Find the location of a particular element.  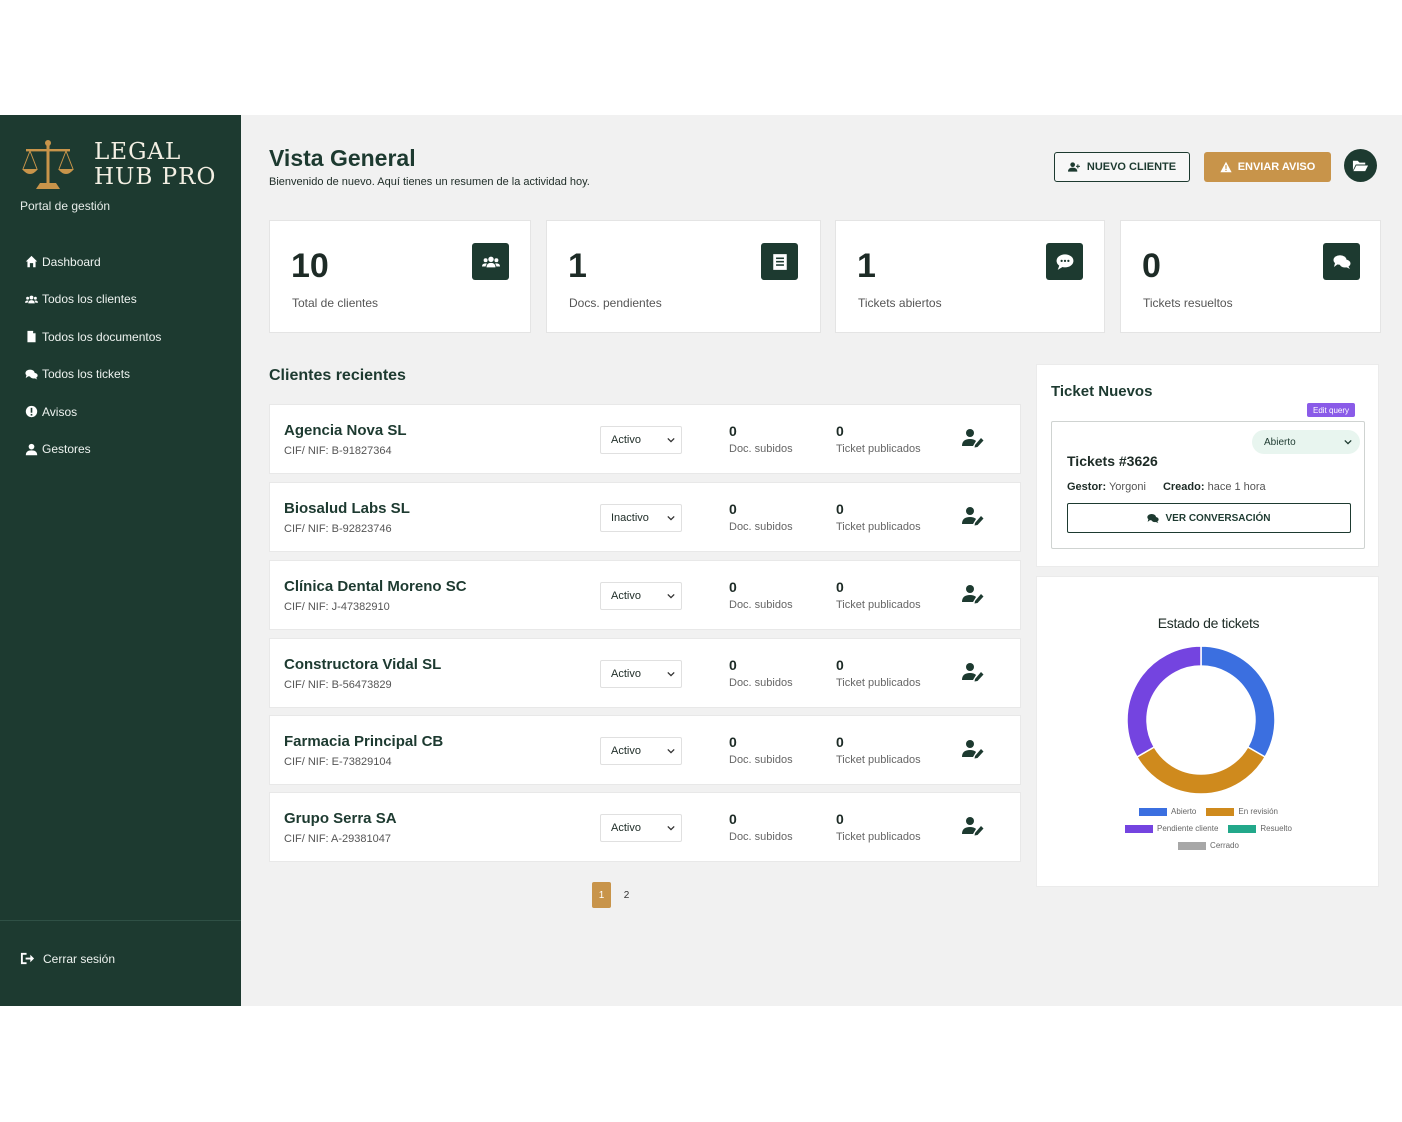

view-conversation-label: VER CONVERSACIÓN is located at coordinates (1218, 518).